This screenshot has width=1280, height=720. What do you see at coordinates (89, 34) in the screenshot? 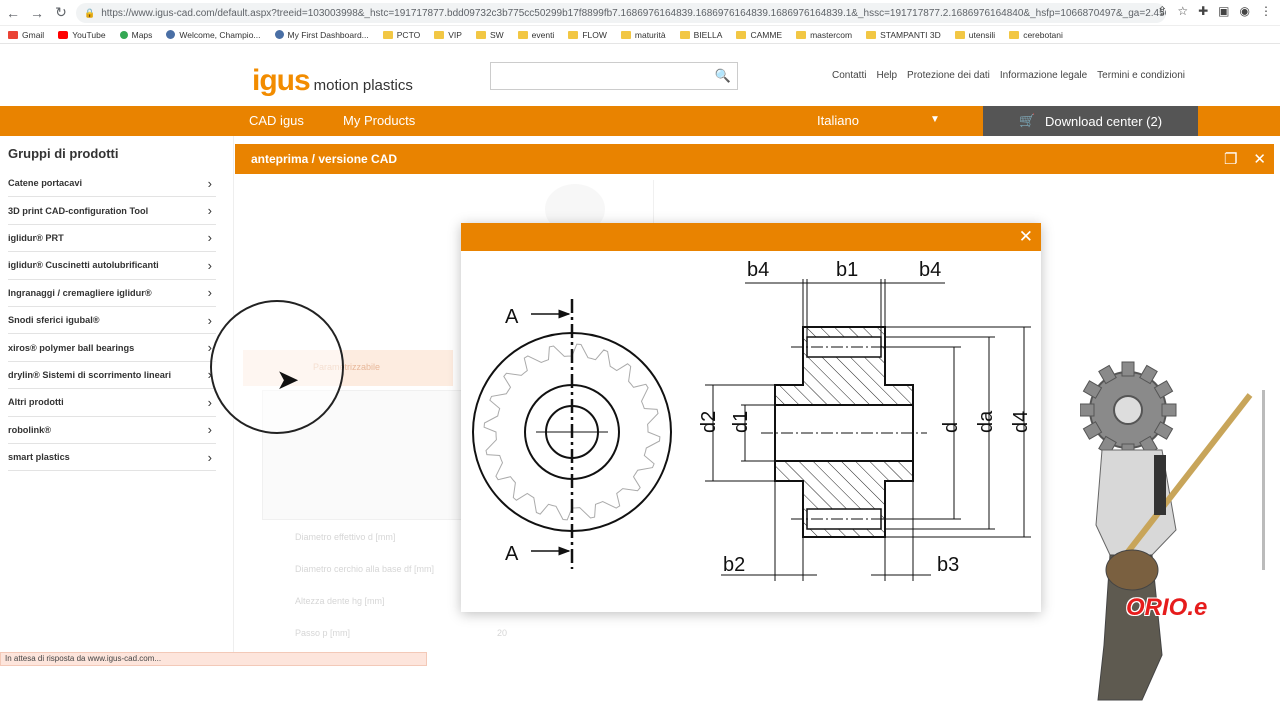
I see `bookmark-label: YouTube` at bounding box center [89, 34].